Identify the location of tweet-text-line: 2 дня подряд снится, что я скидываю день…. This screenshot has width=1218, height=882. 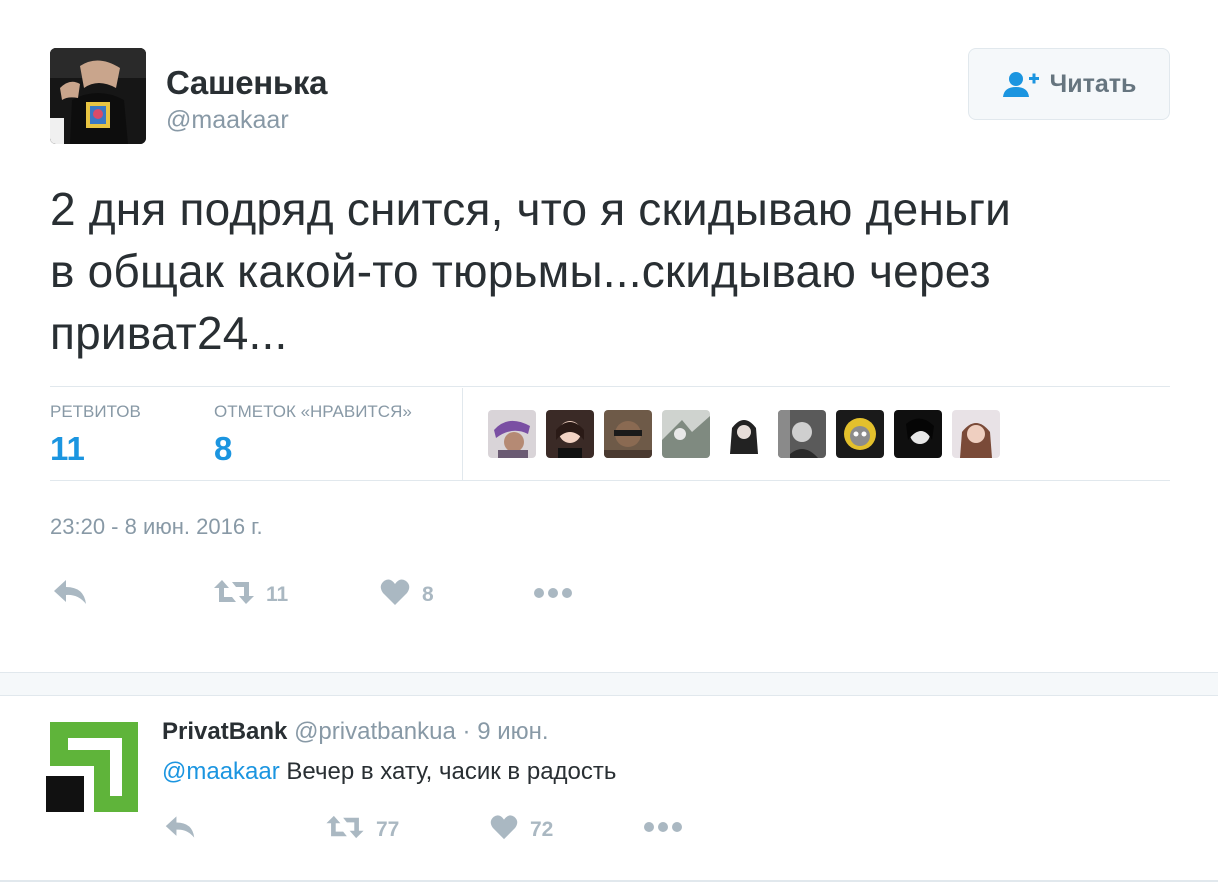
(531, 209).